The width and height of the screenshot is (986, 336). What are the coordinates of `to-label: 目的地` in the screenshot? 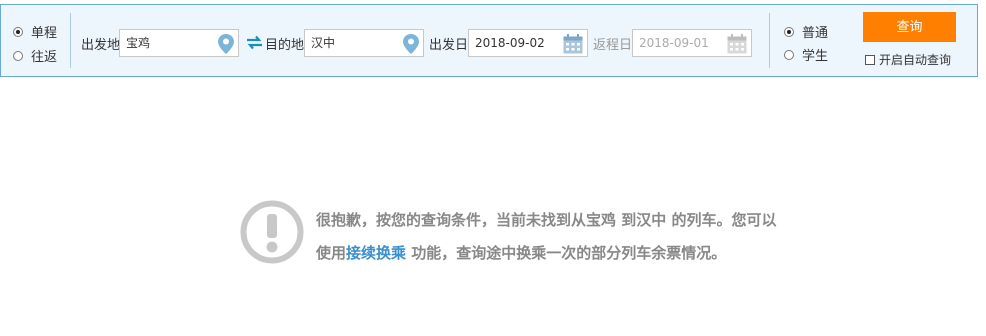 It's located at (285, 45).